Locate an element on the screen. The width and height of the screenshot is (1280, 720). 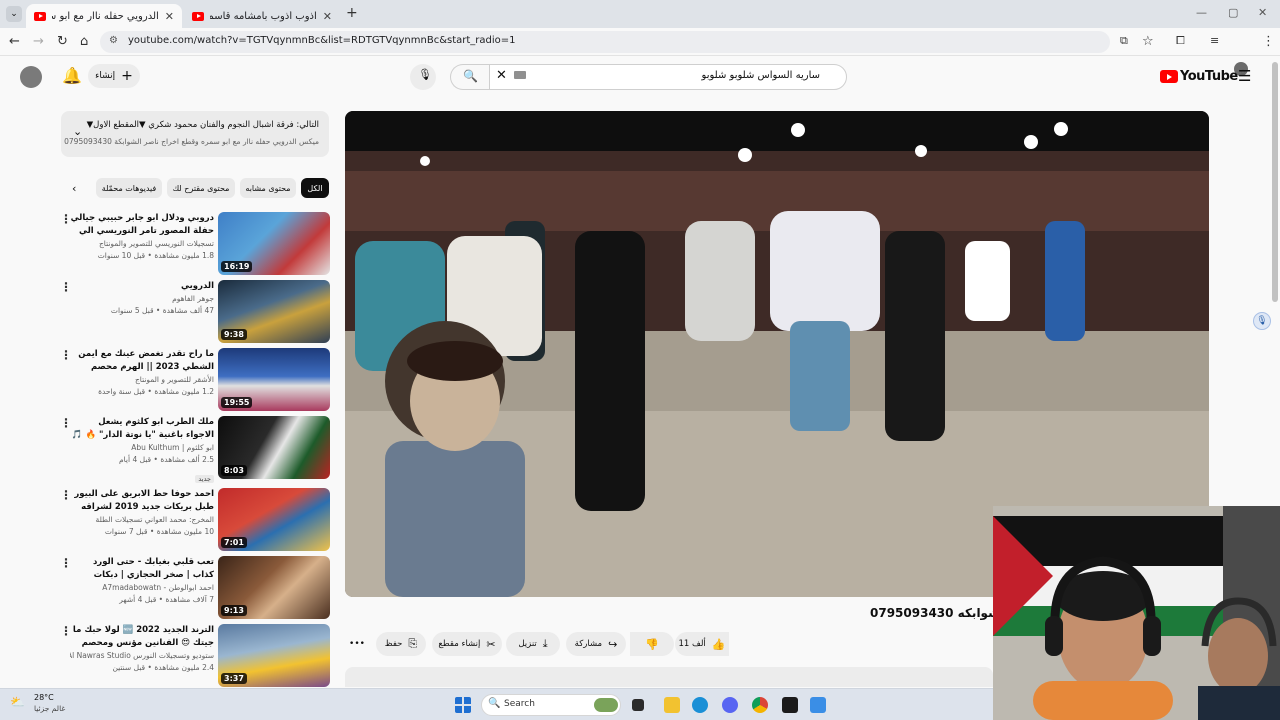
search-input: ✕ ساريه السواس شلوبو شلوبو is located at coordinates (668, 77).